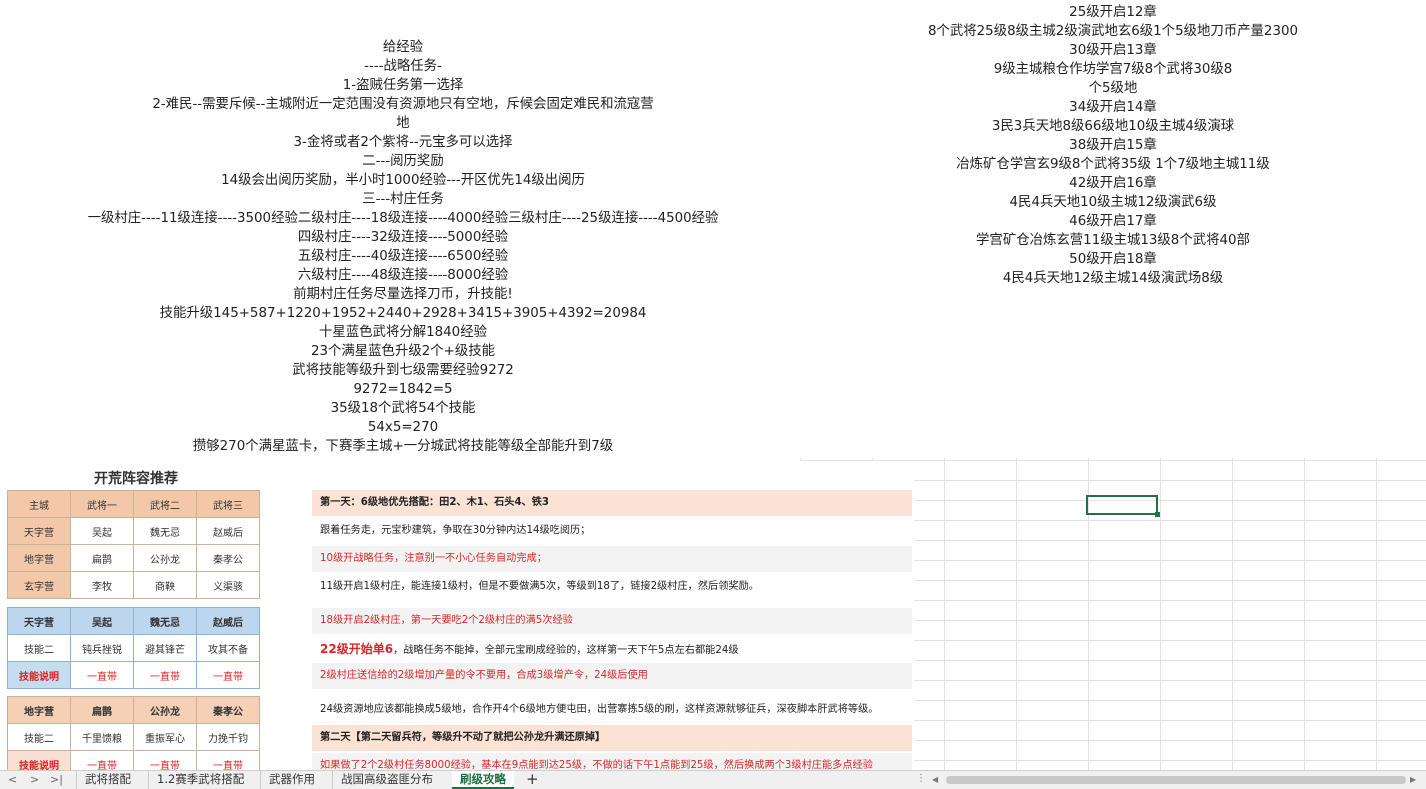 This screenshot has height=789, width=1426. What do you see at coordinates (403, 427) in the screenshot?
I see `text-line: 54x5=270` at bounding box center [403, 427].